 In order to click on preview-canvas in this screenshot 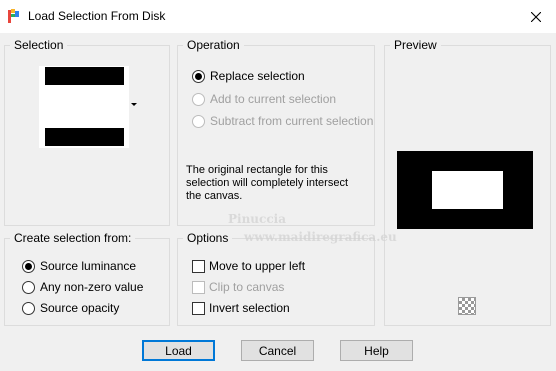, I will do `click(465, 190)`.